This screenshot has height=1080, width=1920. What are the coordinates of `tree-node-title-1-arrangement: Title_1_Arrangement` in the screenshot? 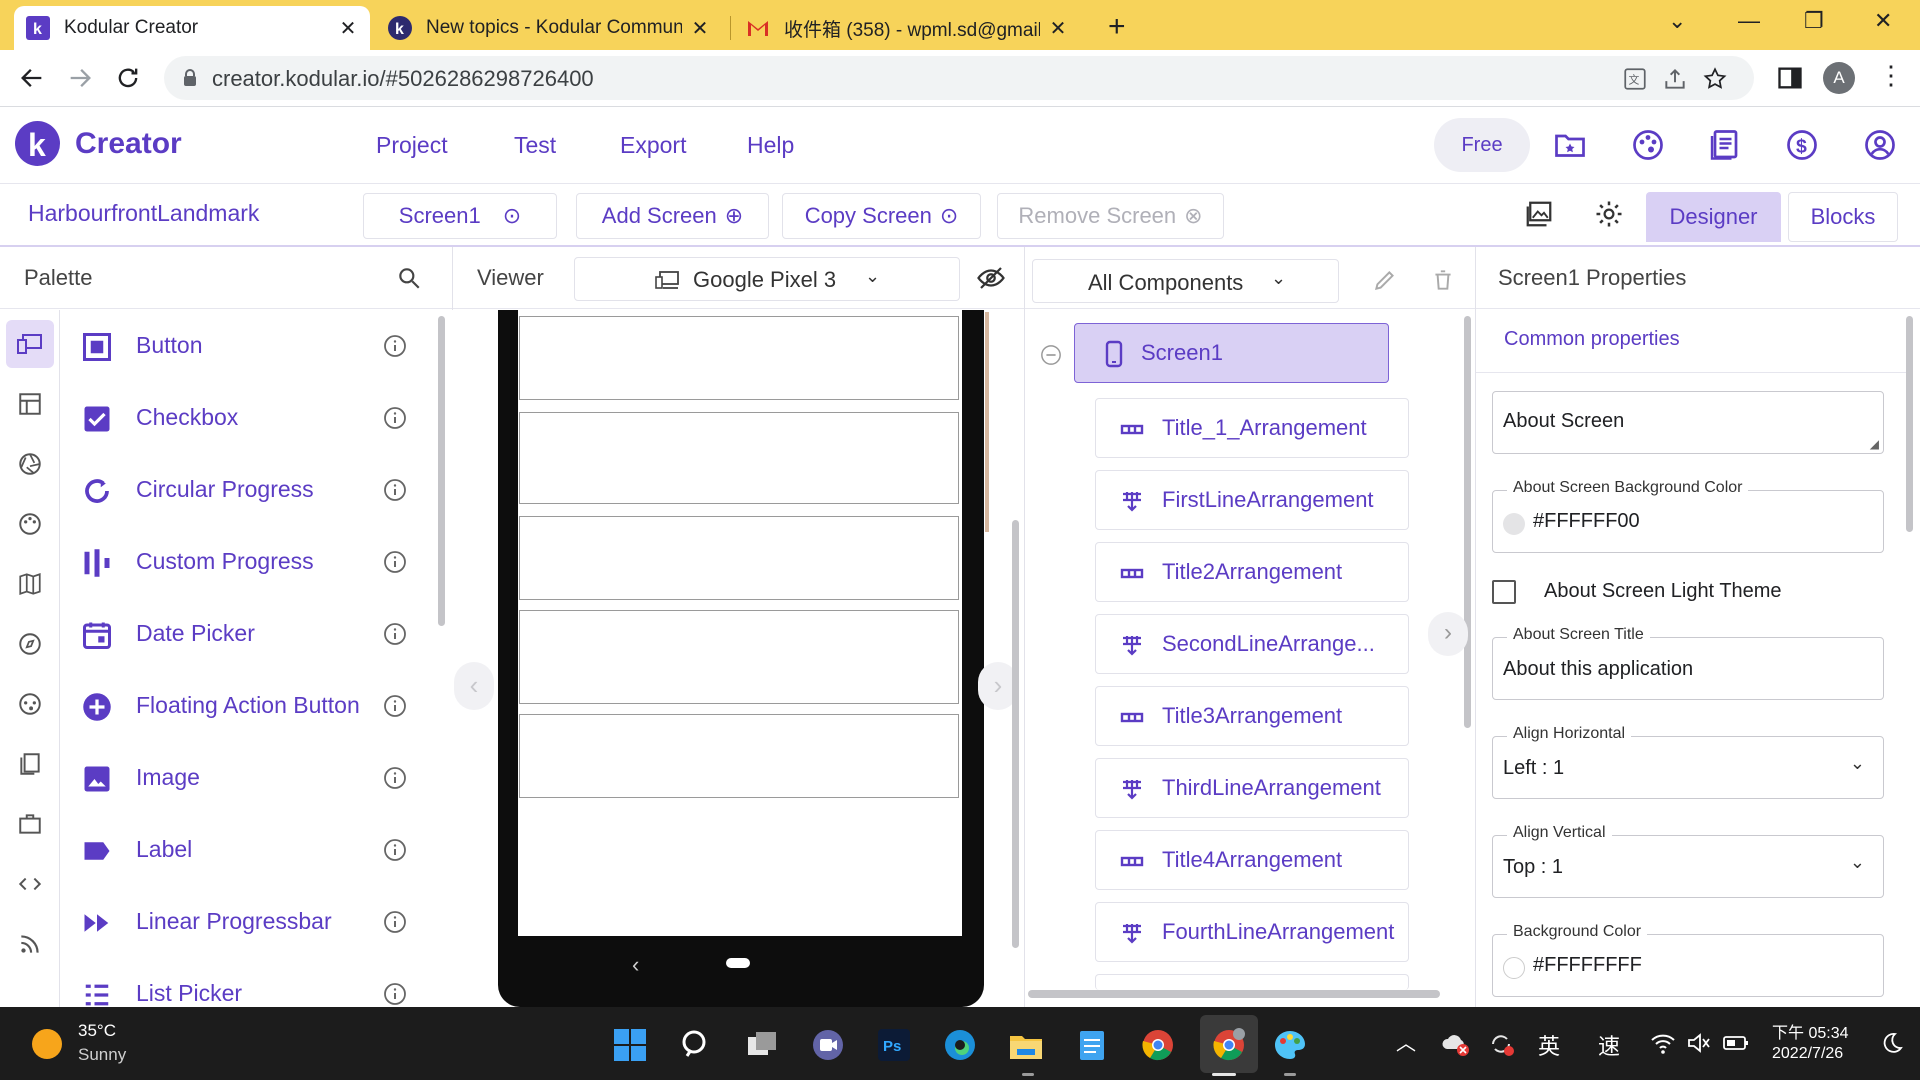 It's located at (1252, 428).